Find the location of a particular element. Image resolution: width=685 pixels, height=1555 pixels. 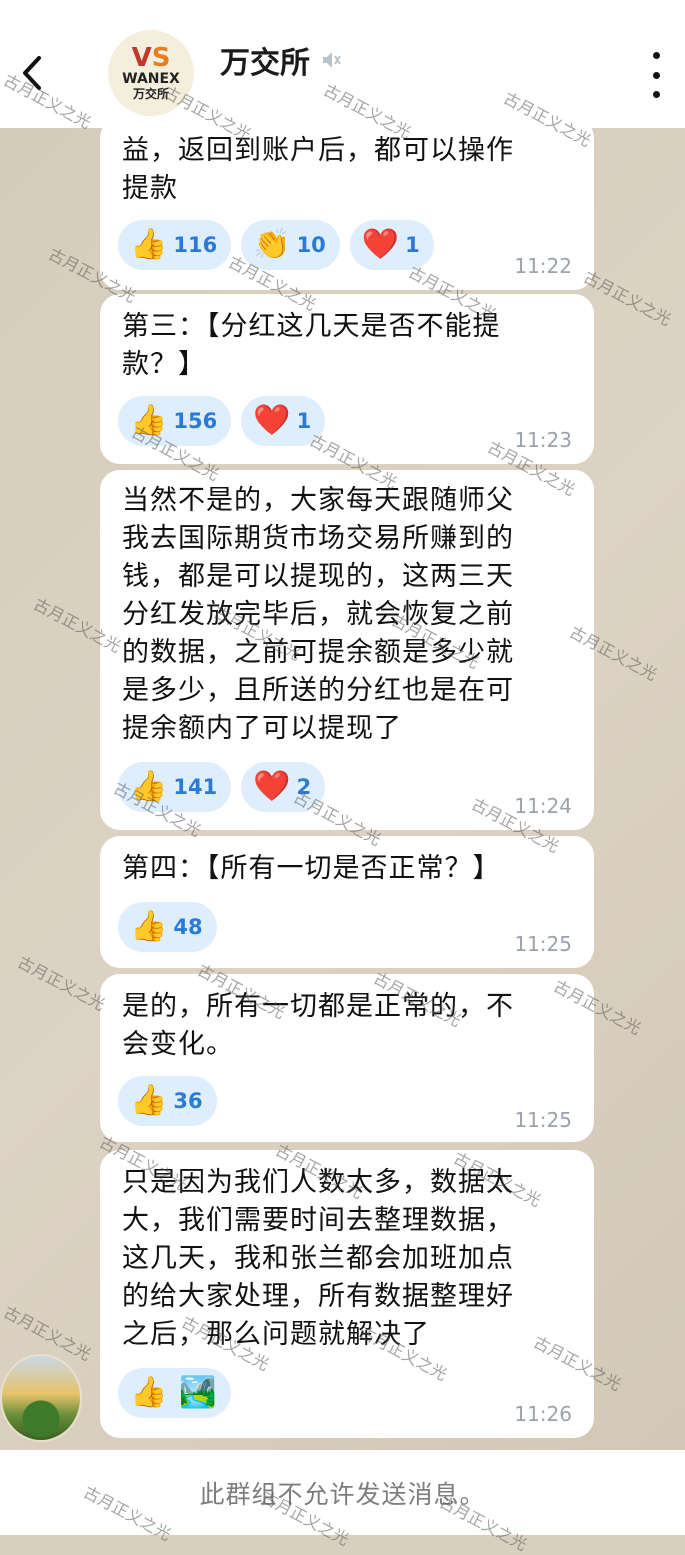

reaction-row: 👍 48 is located at coordinates (167, 927).